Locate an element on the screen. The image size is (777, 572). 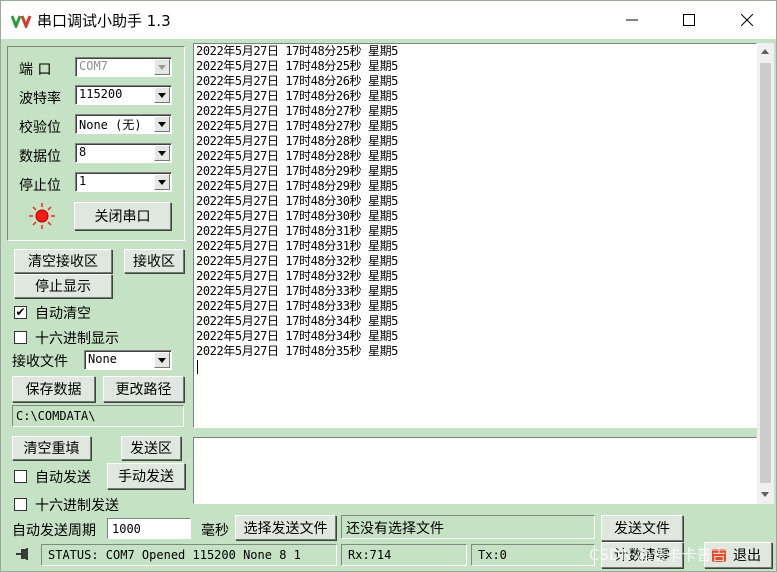
maximize-icon is located at coordinates (689, 20).